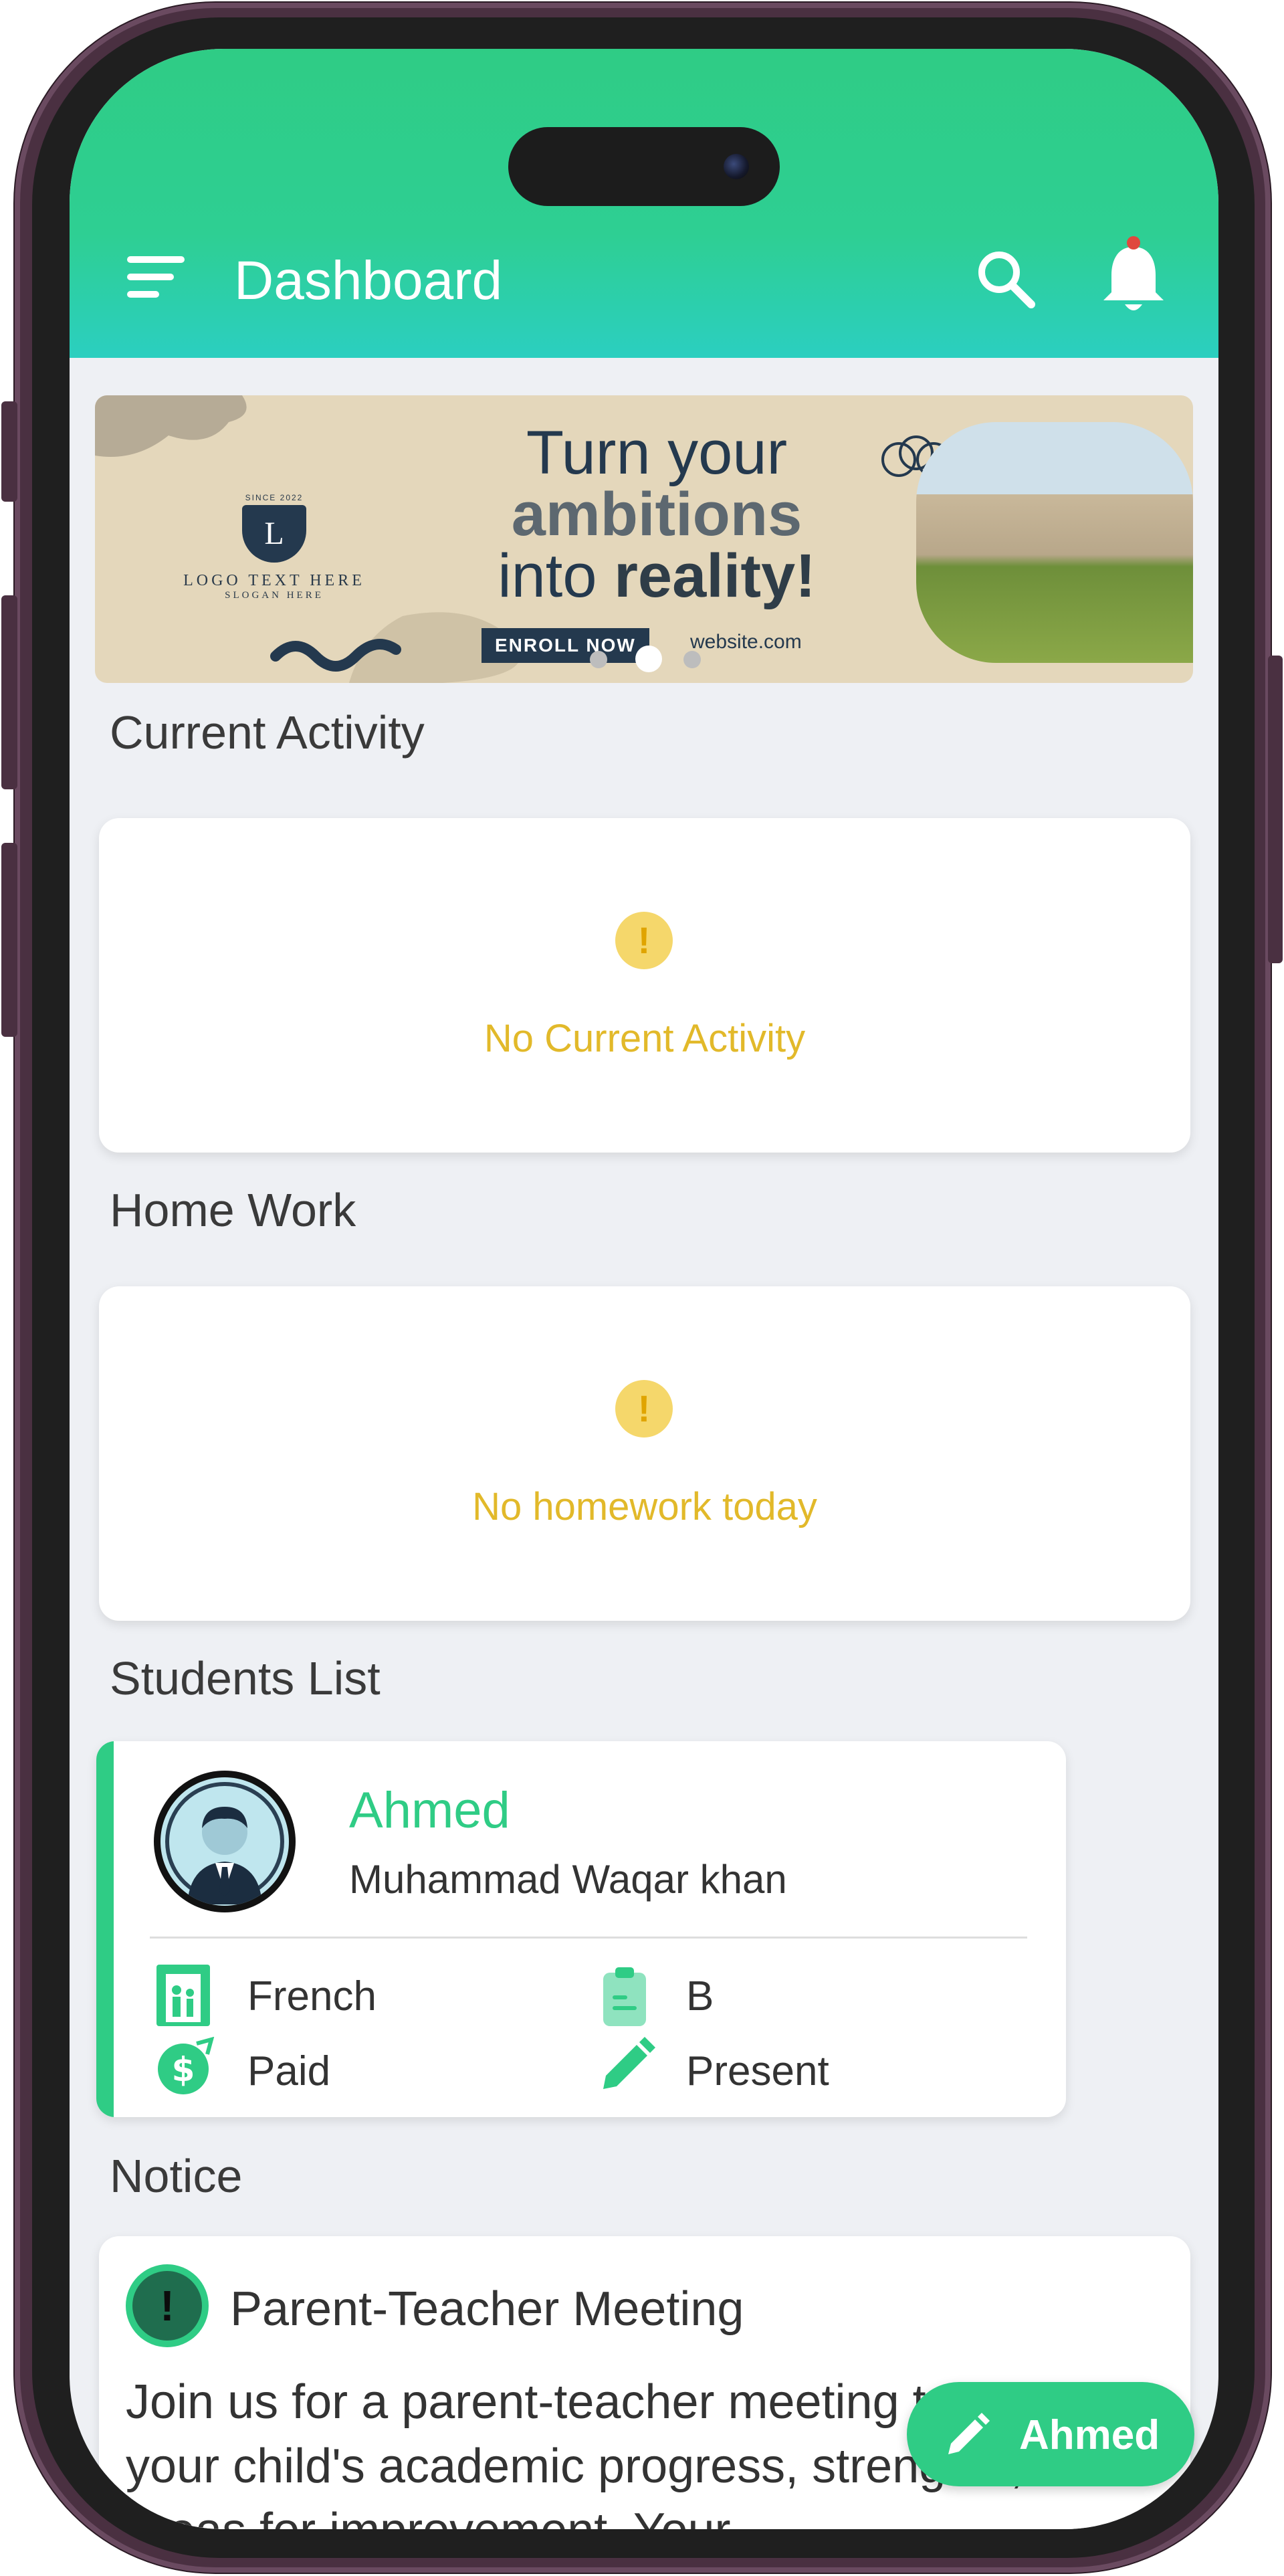  I want to click on homework-card: ! No homework today, so click(644, 1453).